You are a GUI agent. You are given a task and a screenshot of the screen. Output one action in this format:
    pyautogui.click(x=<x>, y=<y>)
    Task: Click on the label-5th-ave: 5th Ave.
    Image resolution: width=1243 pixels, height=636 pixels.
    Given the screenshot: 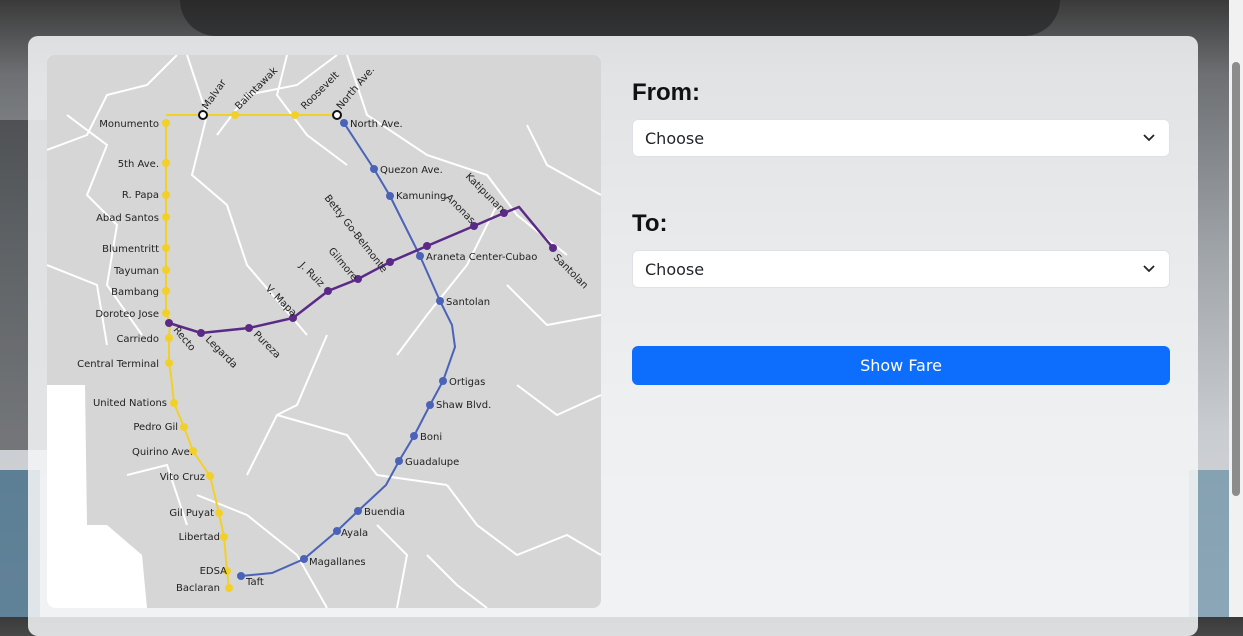 What is the action you would take?
    pyautogui.click(x=138, y=164)
    